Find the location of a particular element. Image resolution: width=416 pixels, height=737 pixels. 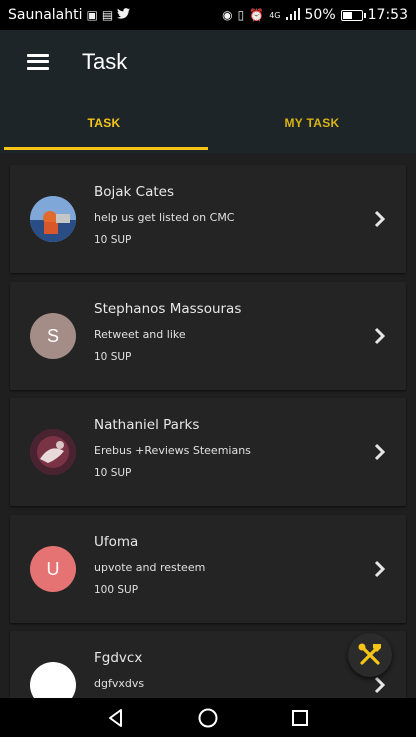

task-description: Erebus +Reviews Steemians is located at coordinates (172, 450).